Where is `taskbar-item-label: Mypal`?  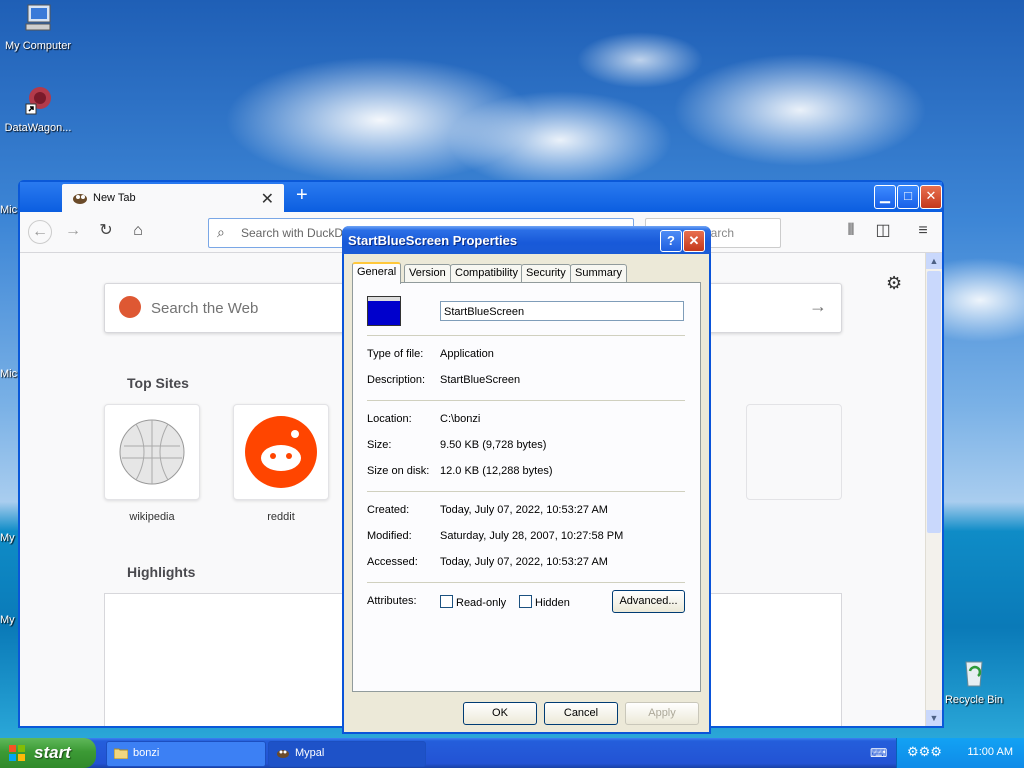 taskbar-item-label: Mypal is located at coordinates (310, 753).